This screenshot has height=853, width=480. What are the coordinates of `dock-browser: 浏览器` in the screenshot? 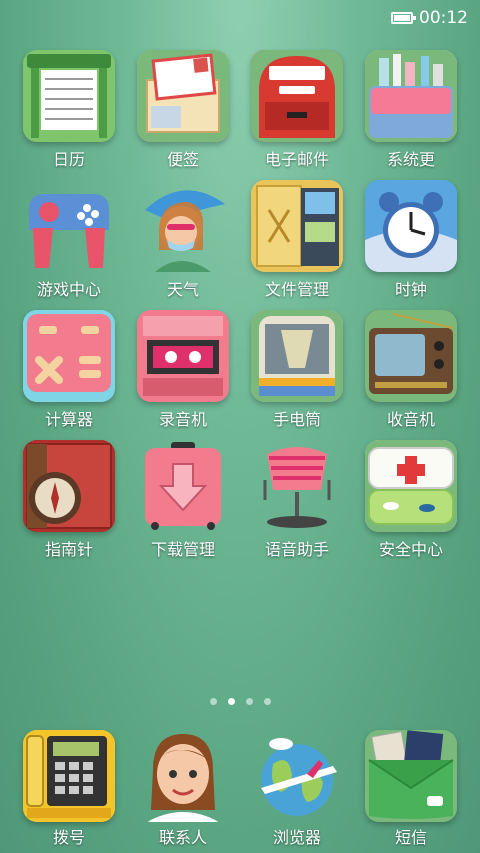 It's located at (297, 789).